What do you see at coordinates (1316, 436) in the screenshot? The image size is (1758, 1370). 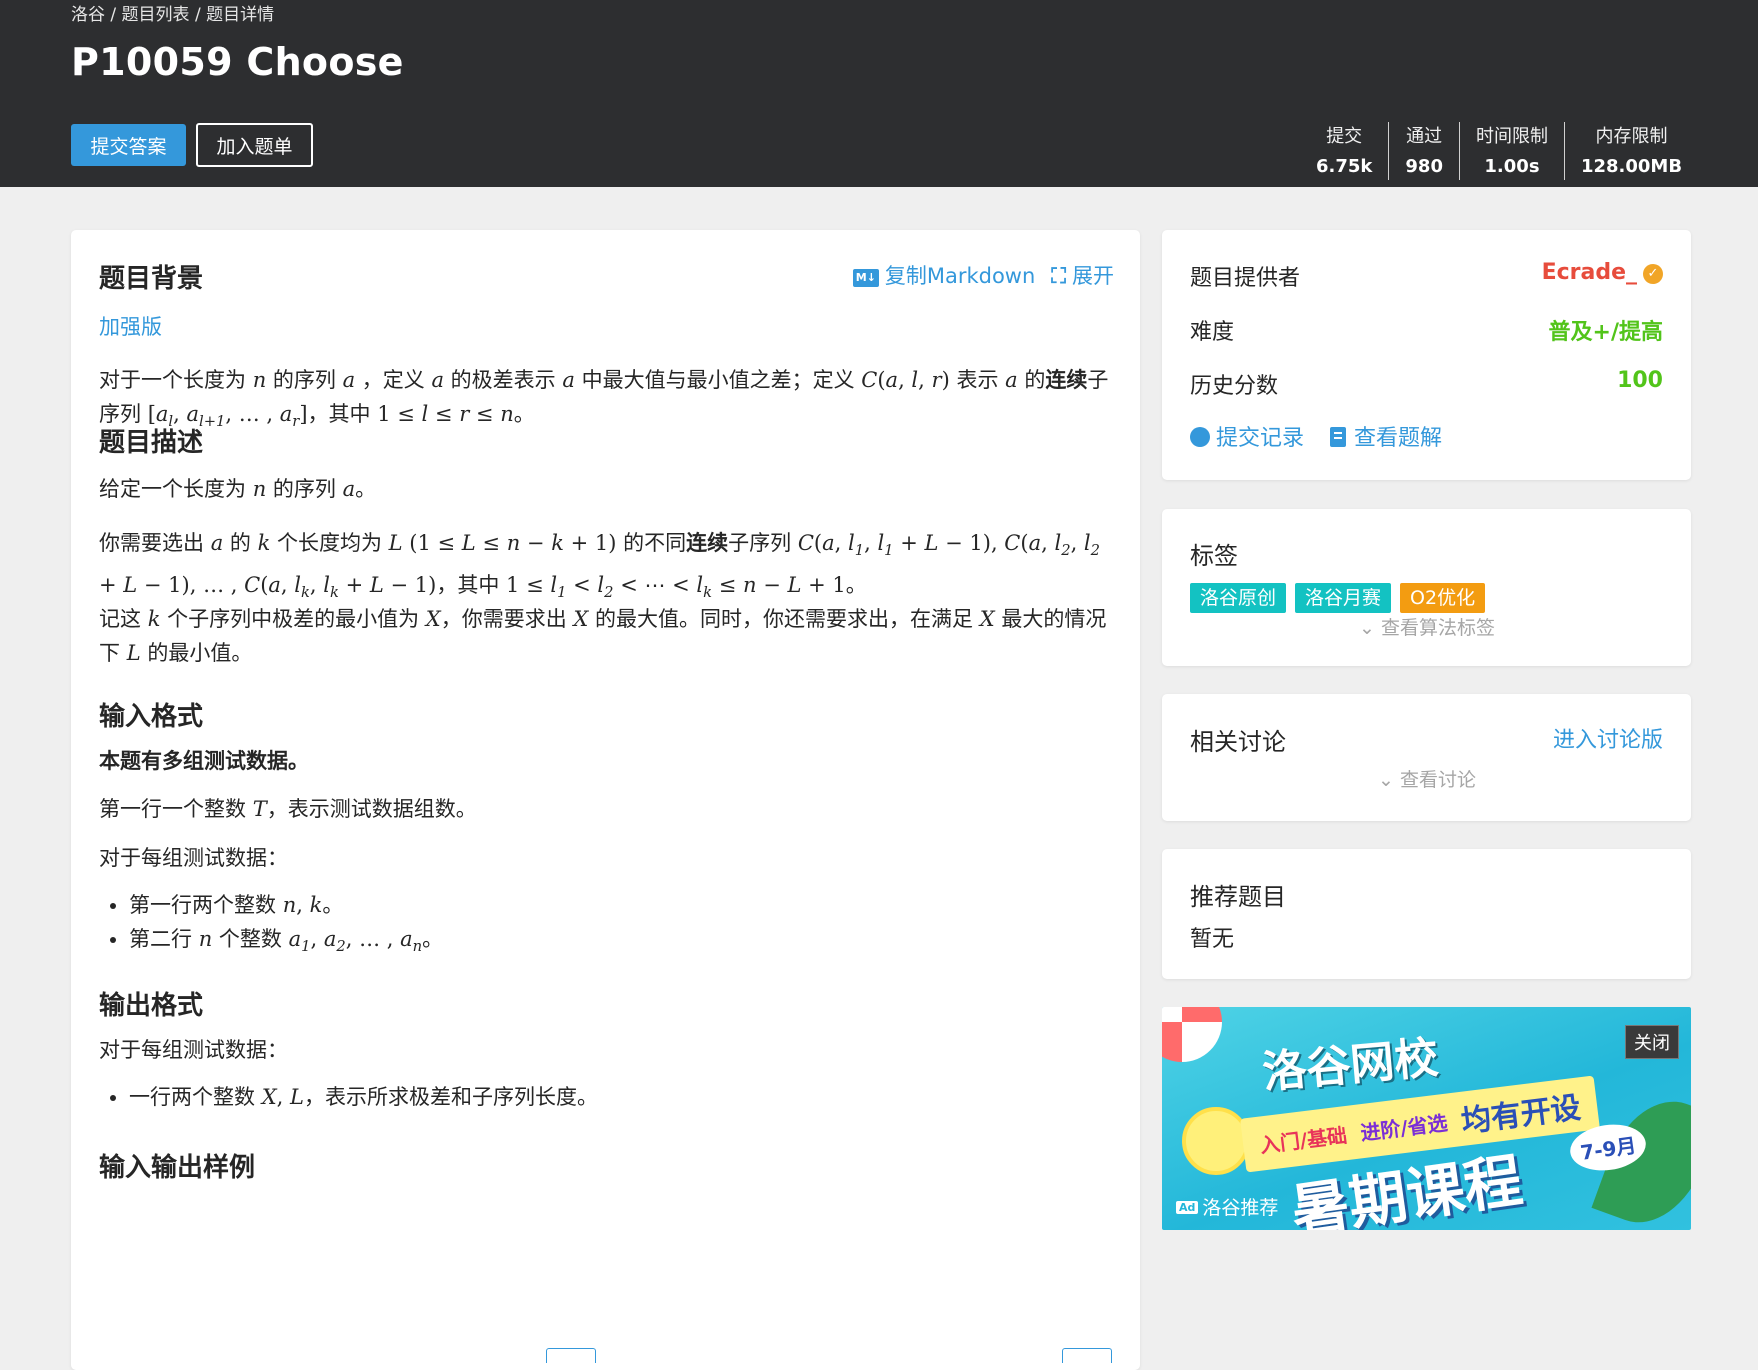 I see `problem-info-links: 提交记录 查看题解` at bounding box center [1316, 436].